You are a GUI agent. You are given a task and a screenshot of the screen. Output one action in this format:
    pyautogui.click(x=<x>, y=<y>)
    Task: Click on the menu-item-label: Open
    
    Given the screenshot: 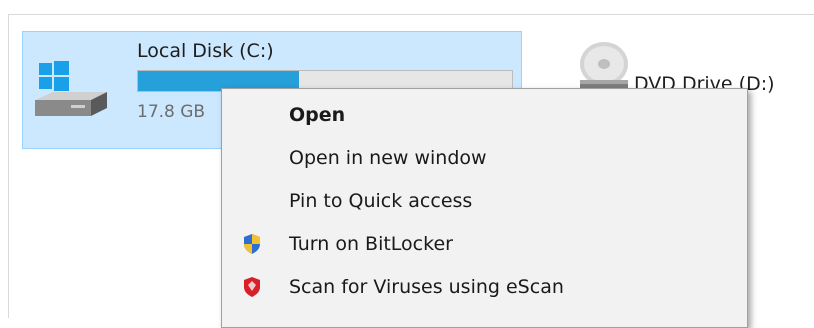 What is the action you would take?
    pyautogui.click(x=317, y=115)
    